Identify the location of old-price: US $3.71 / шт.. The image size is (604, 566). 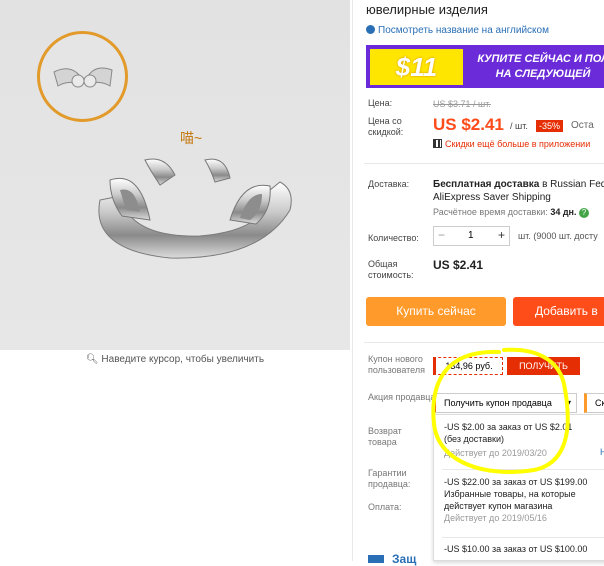
(462, 104).